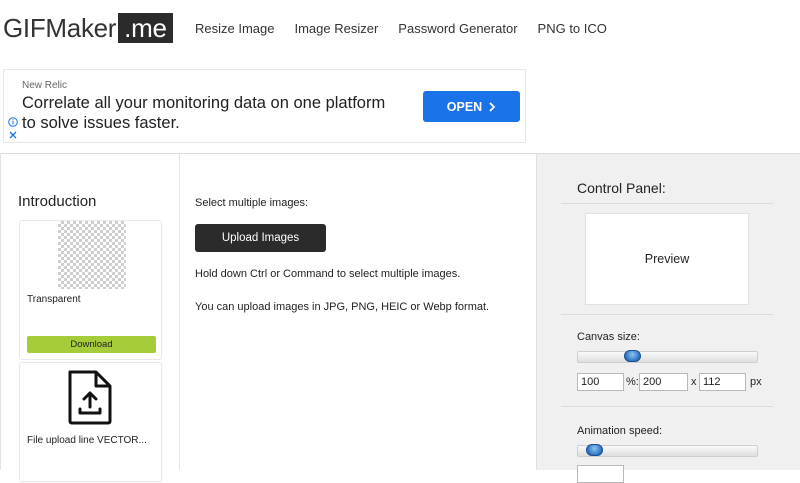 This screenshot has width=800, height=483. Describe the element at coordinates (667, 356) in the screenshot. I see `canvas-size-slider` at that location.